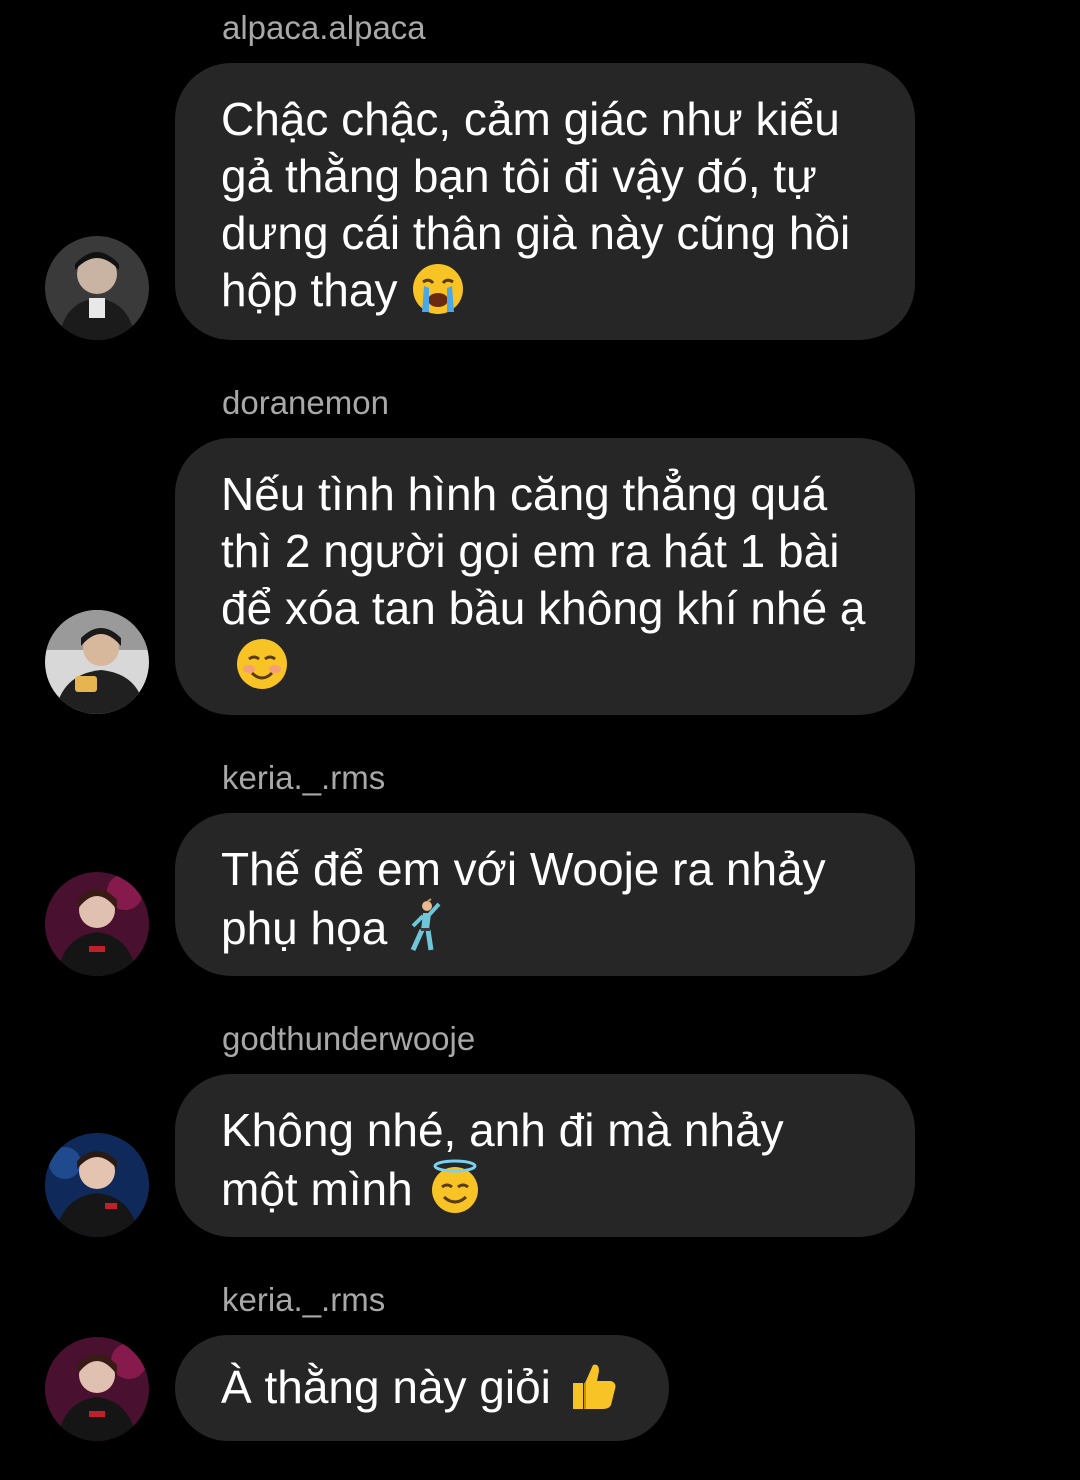  Describe the element at coordinates (523, 898) in the screenshot. I see `message-text: Thế để em với Wooje ra nhảy phụ họa` at that location.